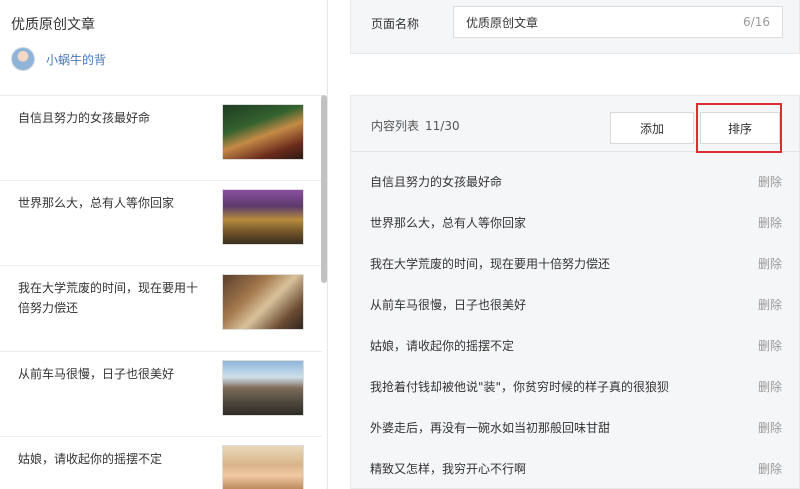 The height and width of the screenshot is (489, 800). What do you see at coordinates (395, 126) in the screenshot?
I see `content-list-title: 内容列表` at bounding box center [395, 126].